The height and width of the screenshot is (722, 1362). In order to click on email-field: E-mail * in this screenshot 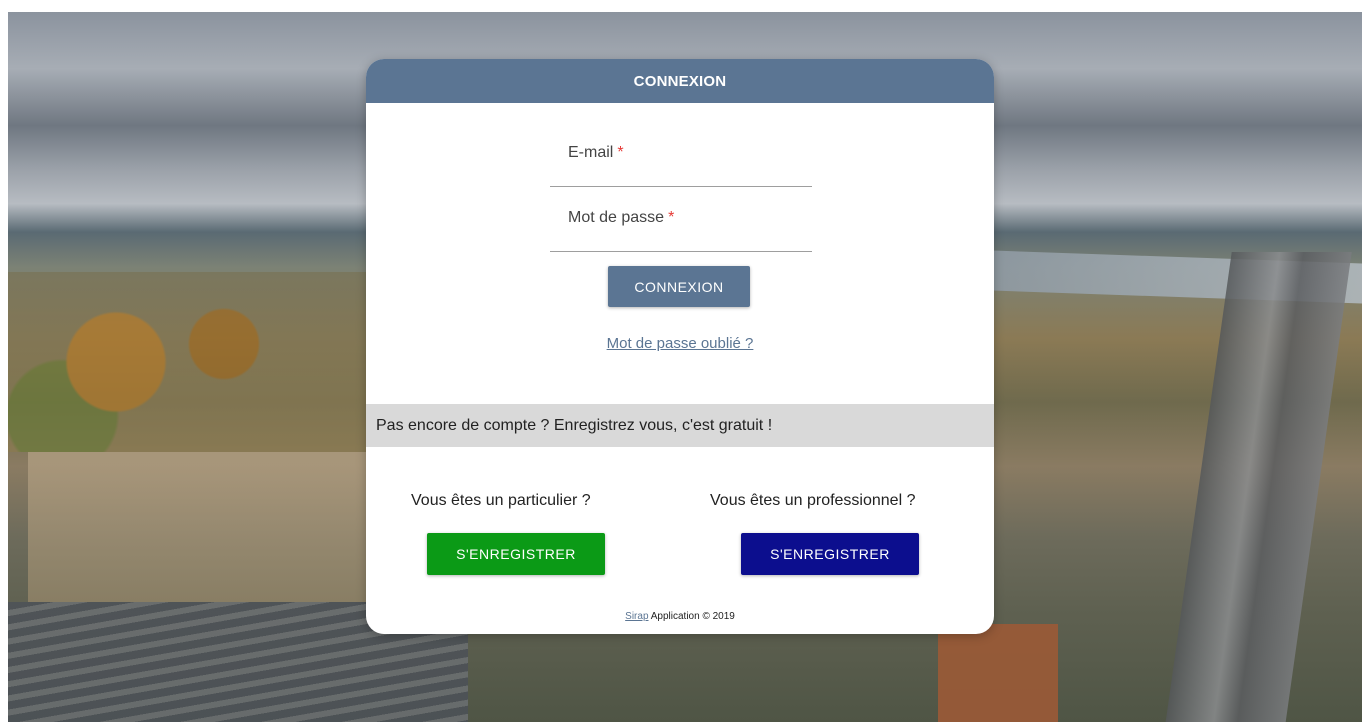, I will do `click(681, 165)`.